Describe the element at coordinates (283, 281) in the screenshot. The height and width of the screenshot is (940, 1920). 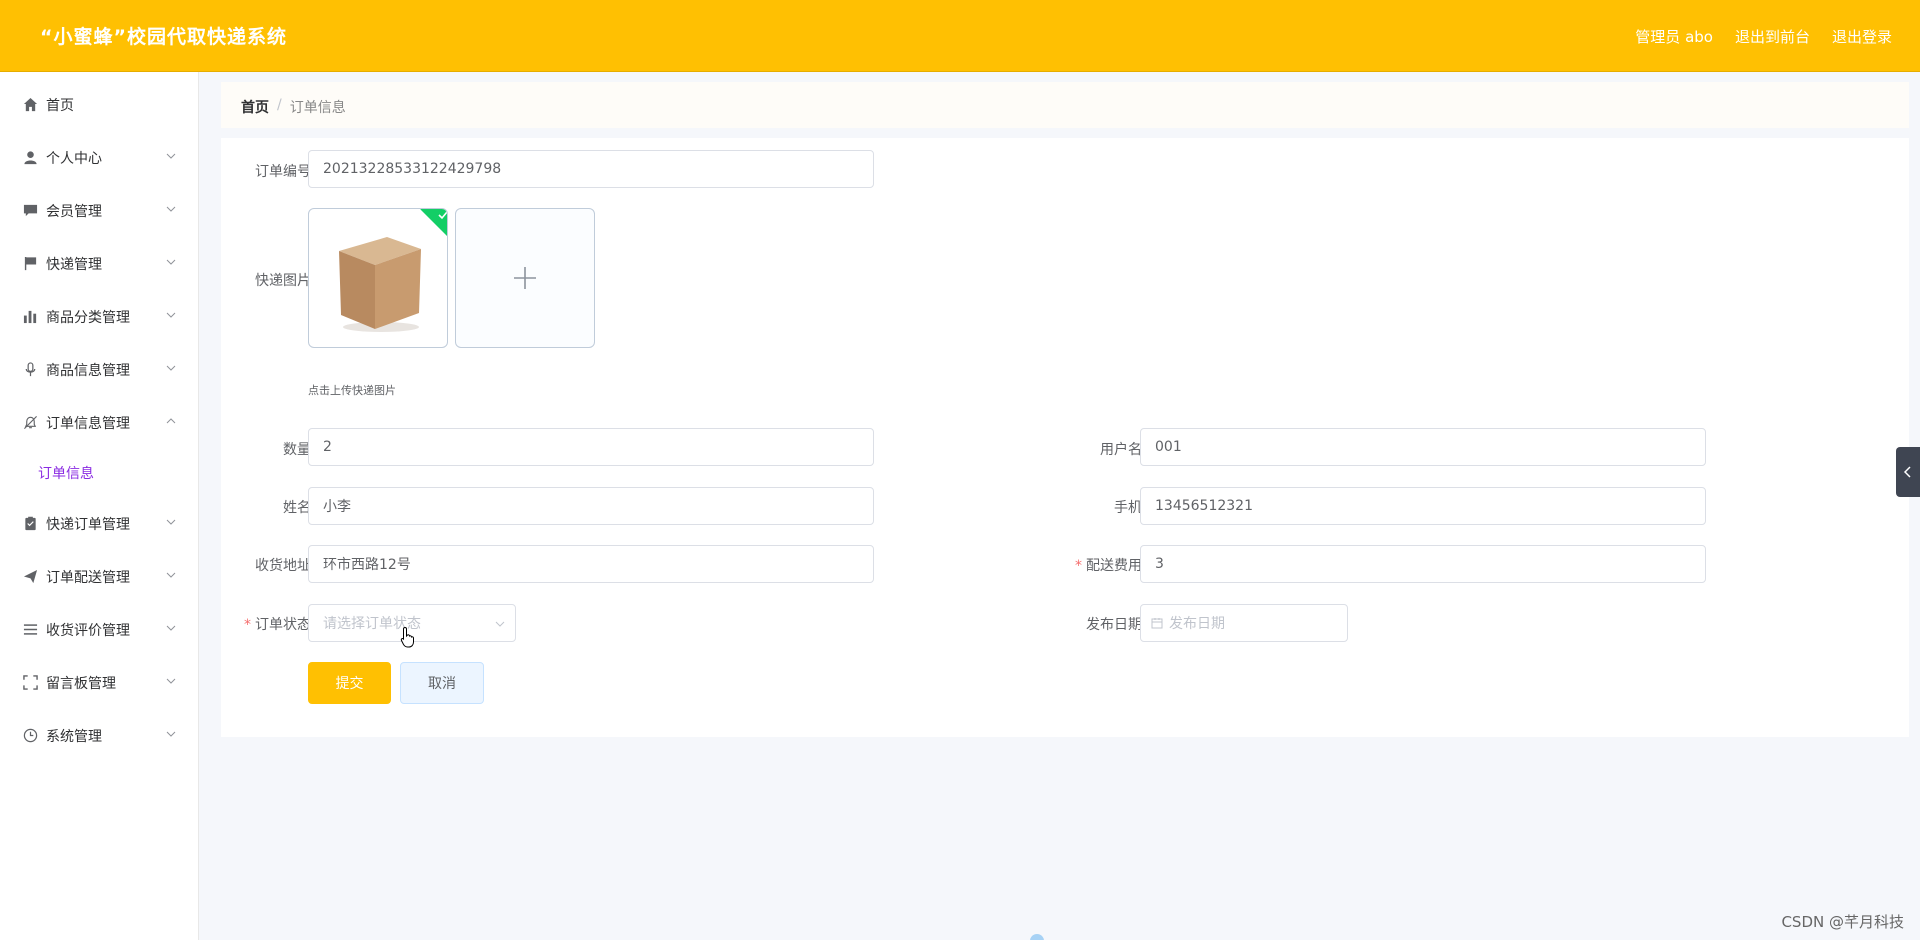
I see `image-label: 快递图片` at that location.